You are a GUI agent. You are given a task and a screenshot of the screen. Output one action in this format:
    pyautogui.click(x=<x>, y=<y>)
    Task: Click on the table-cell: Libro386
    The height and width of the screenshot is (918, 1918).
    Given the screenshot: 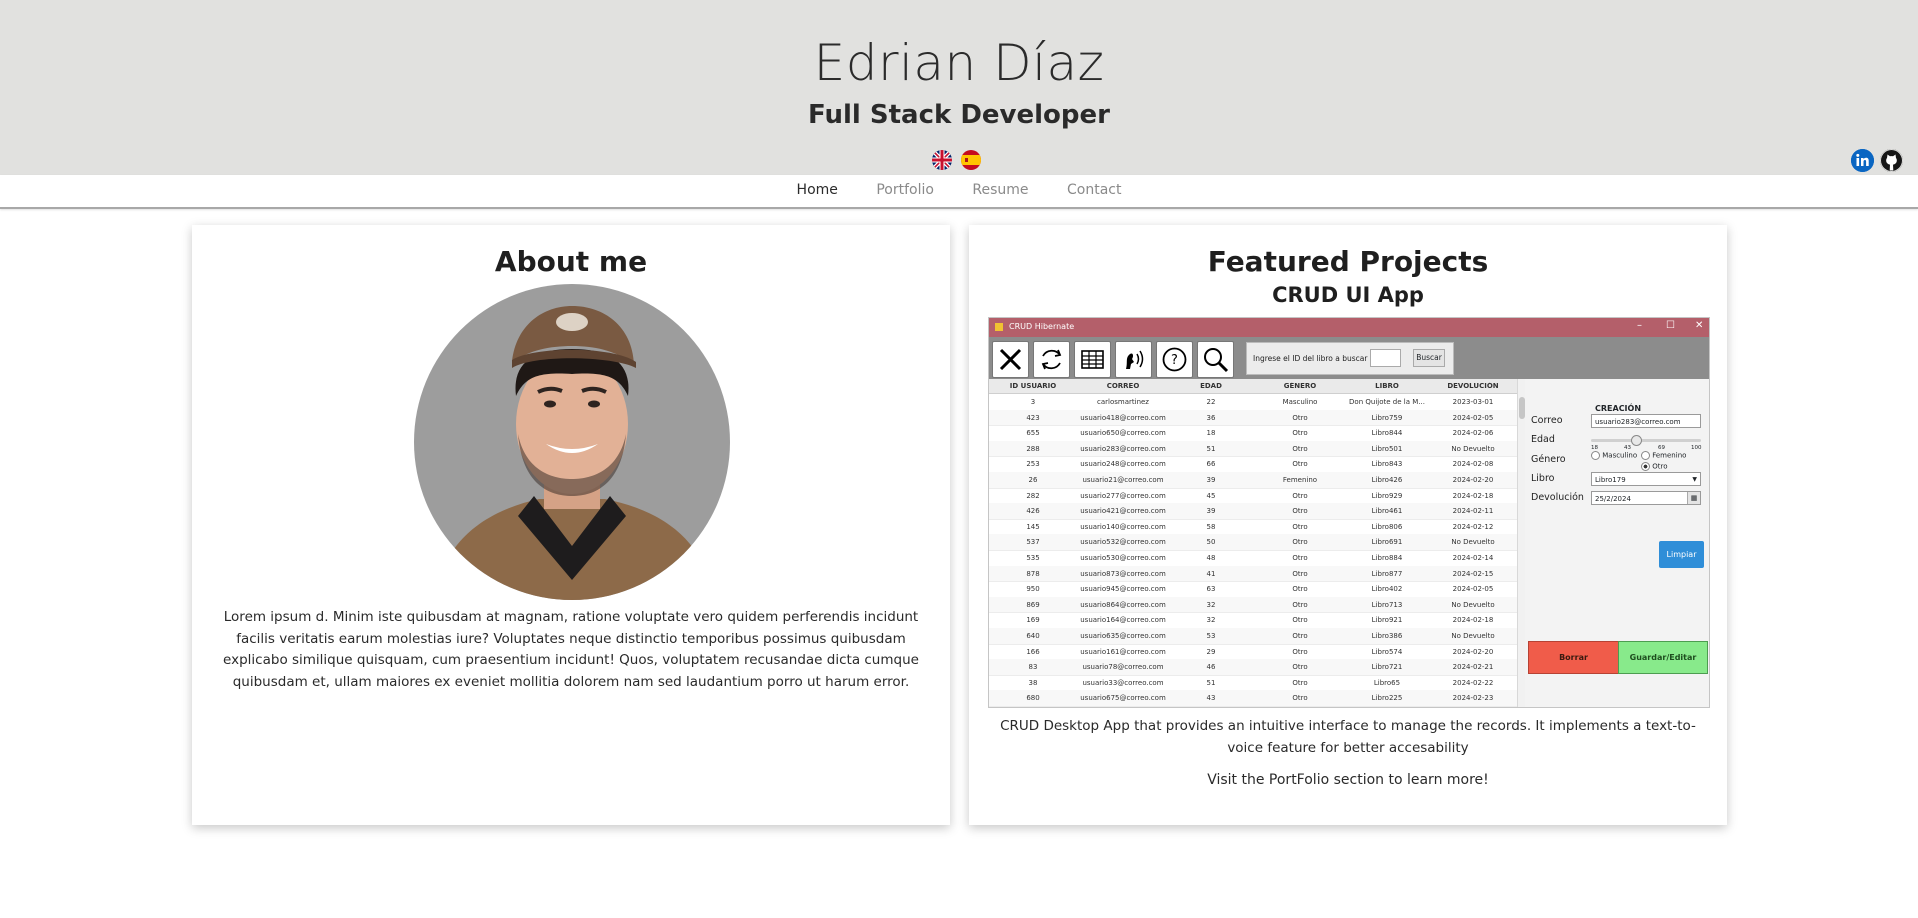 What is the action you would take?
    pyautogui.click(x=1387, y=636)
    